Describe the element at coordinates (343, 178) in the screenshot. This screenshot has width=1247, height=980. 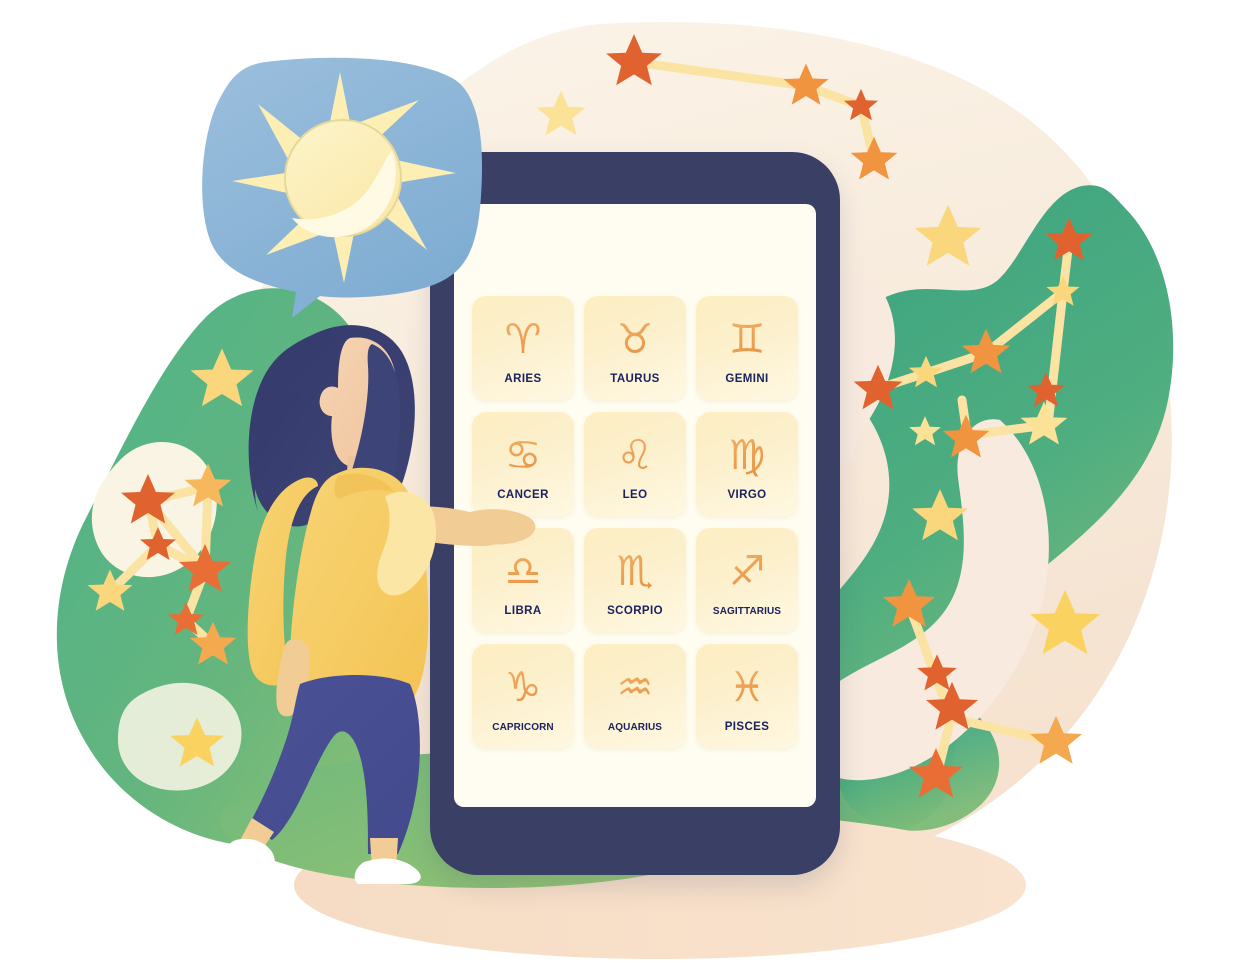
I see `sun-moon-icon` at that location.